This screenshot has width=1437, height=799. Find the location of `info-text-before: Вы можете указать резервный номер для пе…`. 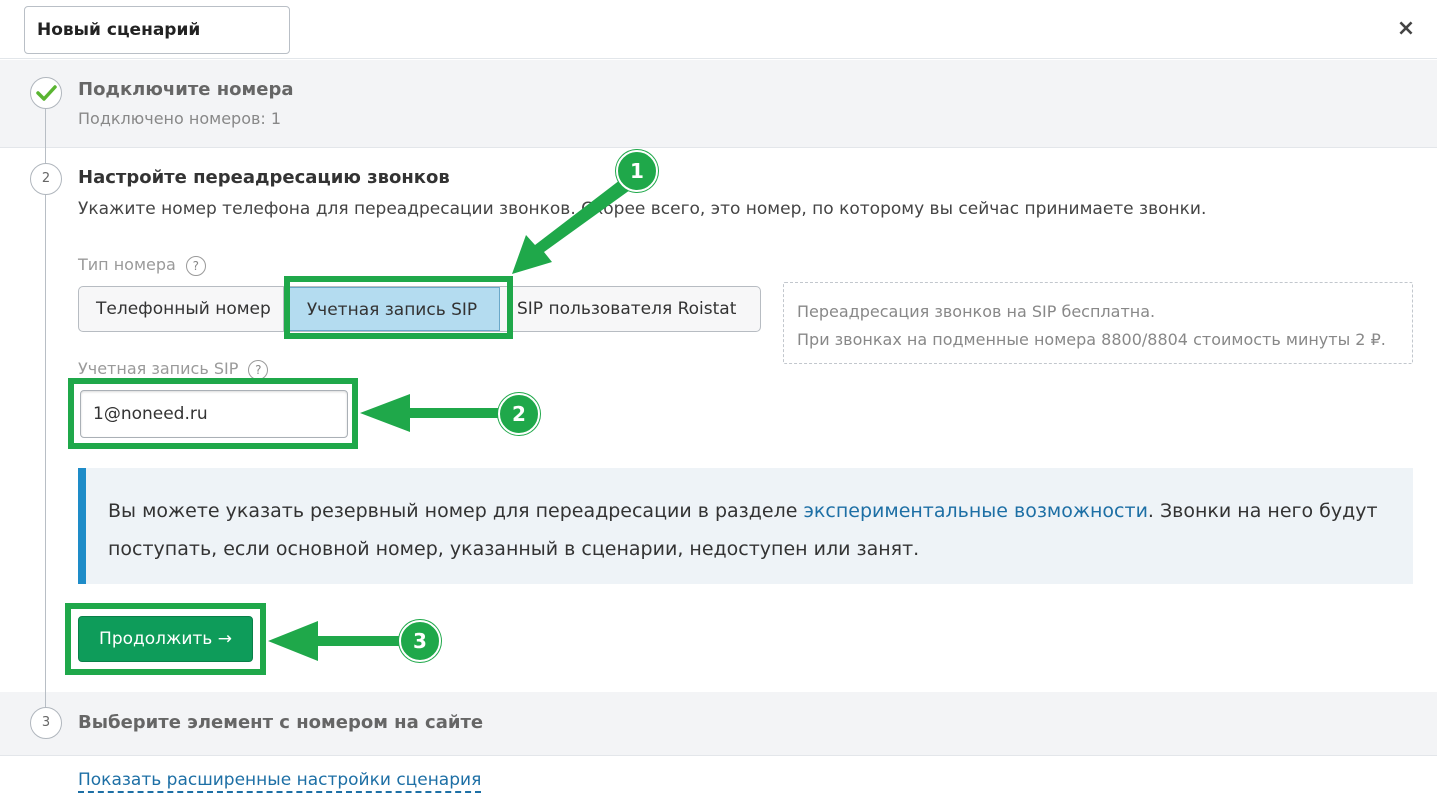

info-text-before: Вы можете указать резервный номер для пе… is located at coordinates (456, 511).